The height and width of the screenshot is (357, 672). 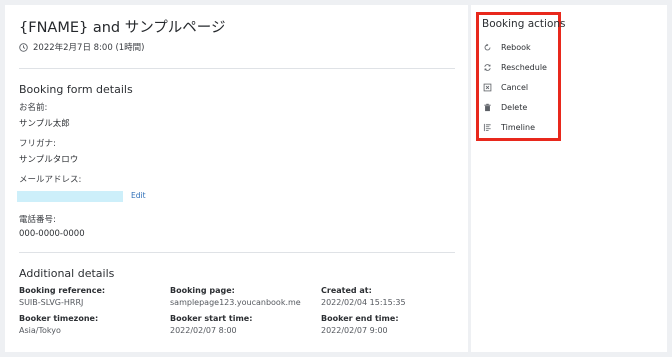 I want to click on booking-datetime-text: 2022年2月7日 8:00 (1時間), so click(x=89, y=48).